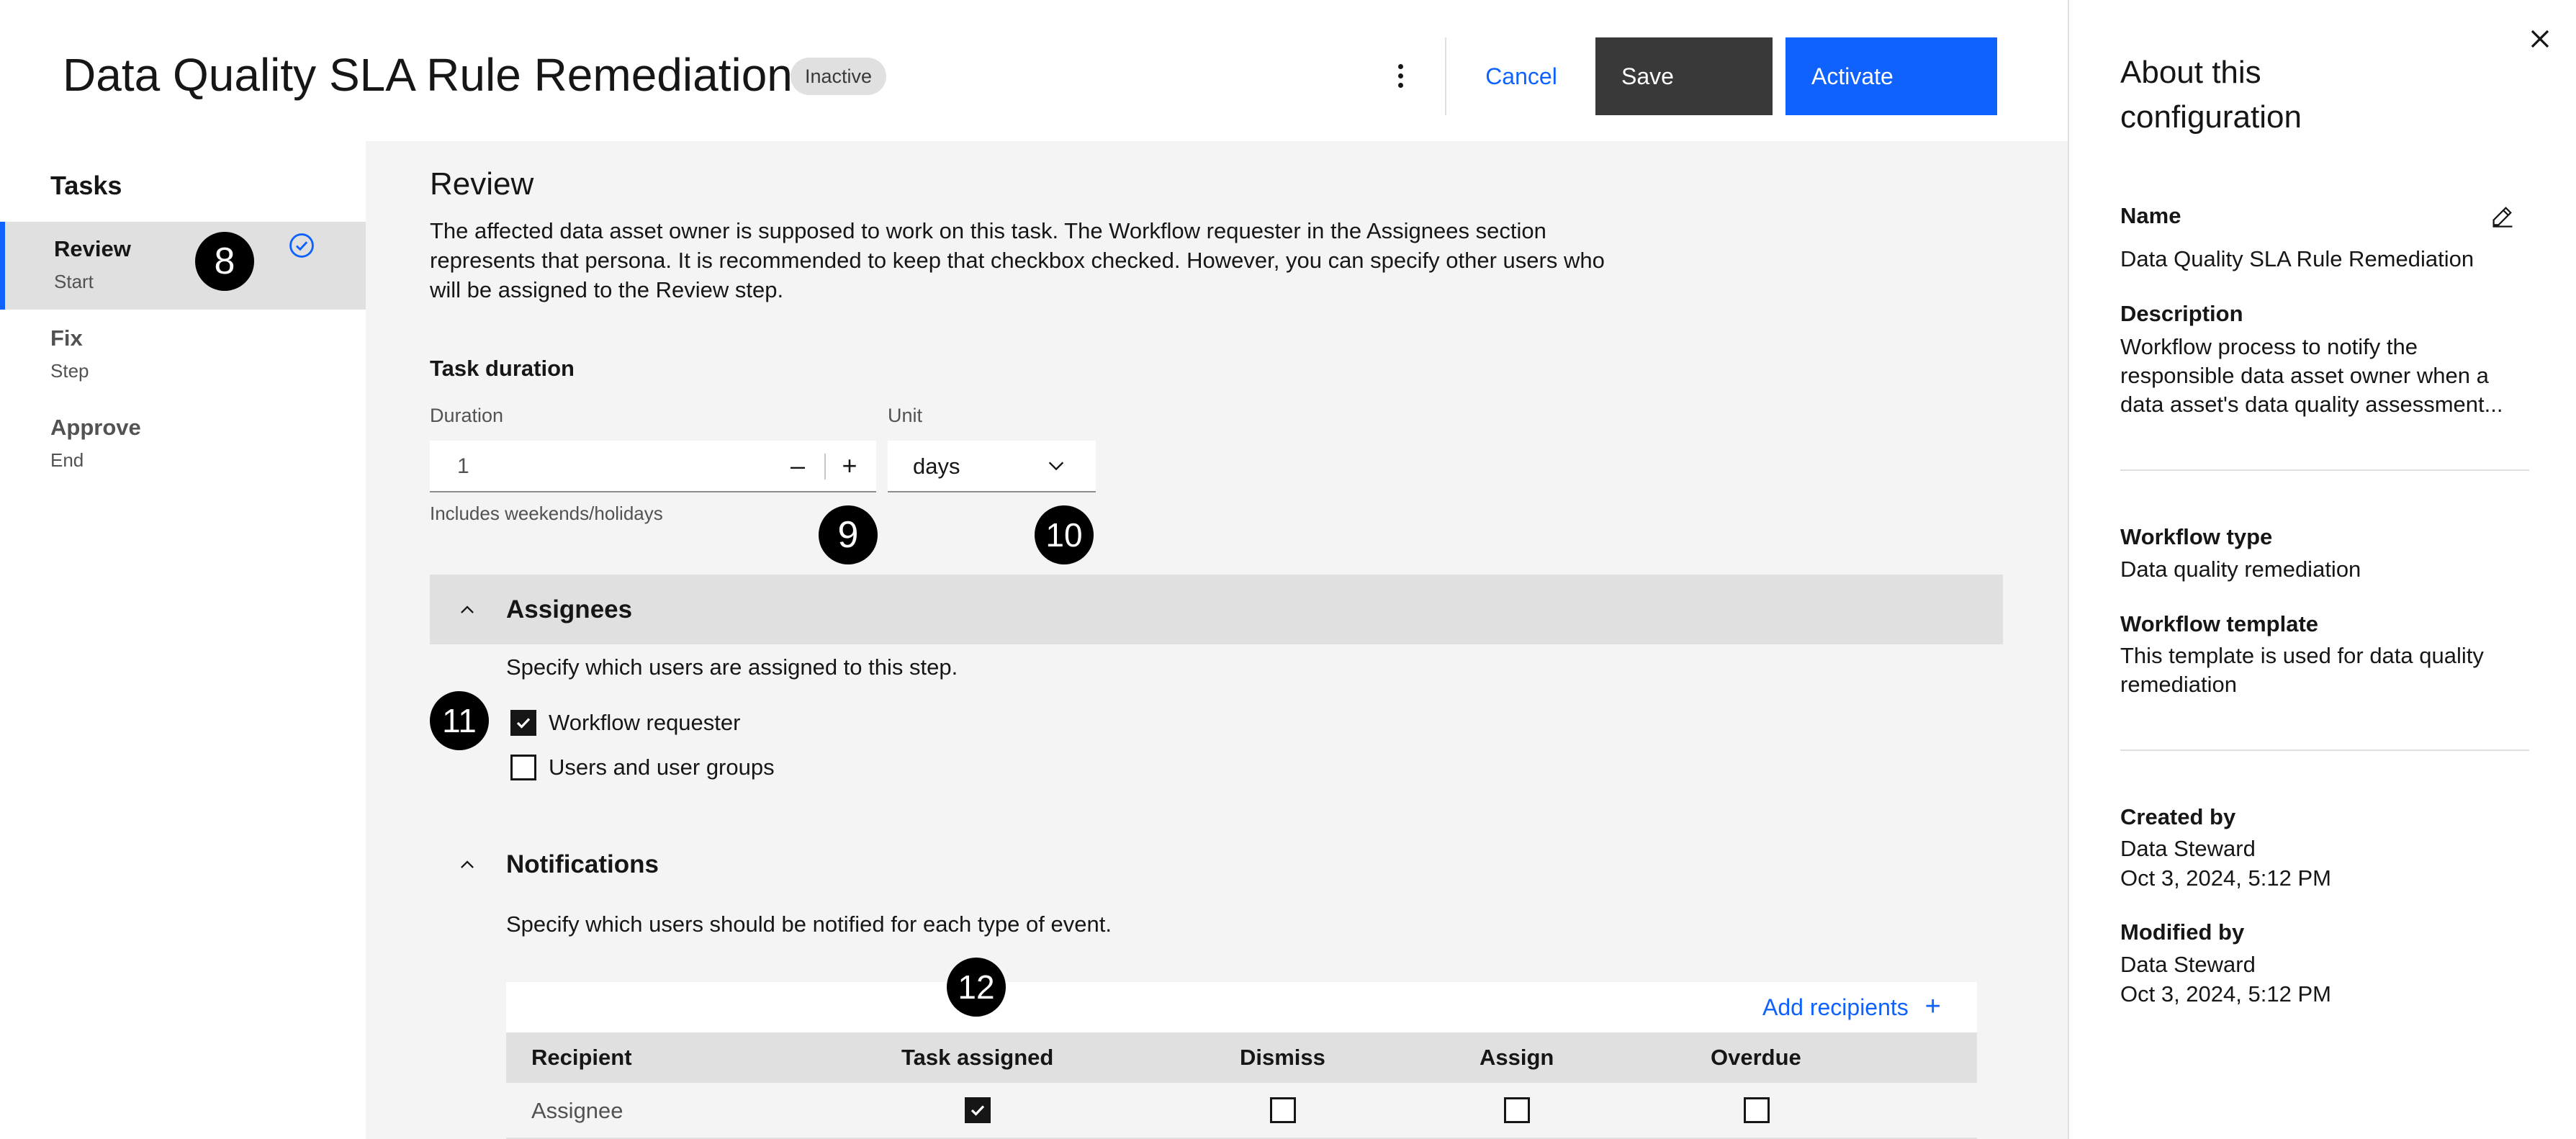 This screenshot has width=2576, height=1139. I want to click on about-title: About this configuration, so click(2211, 95).